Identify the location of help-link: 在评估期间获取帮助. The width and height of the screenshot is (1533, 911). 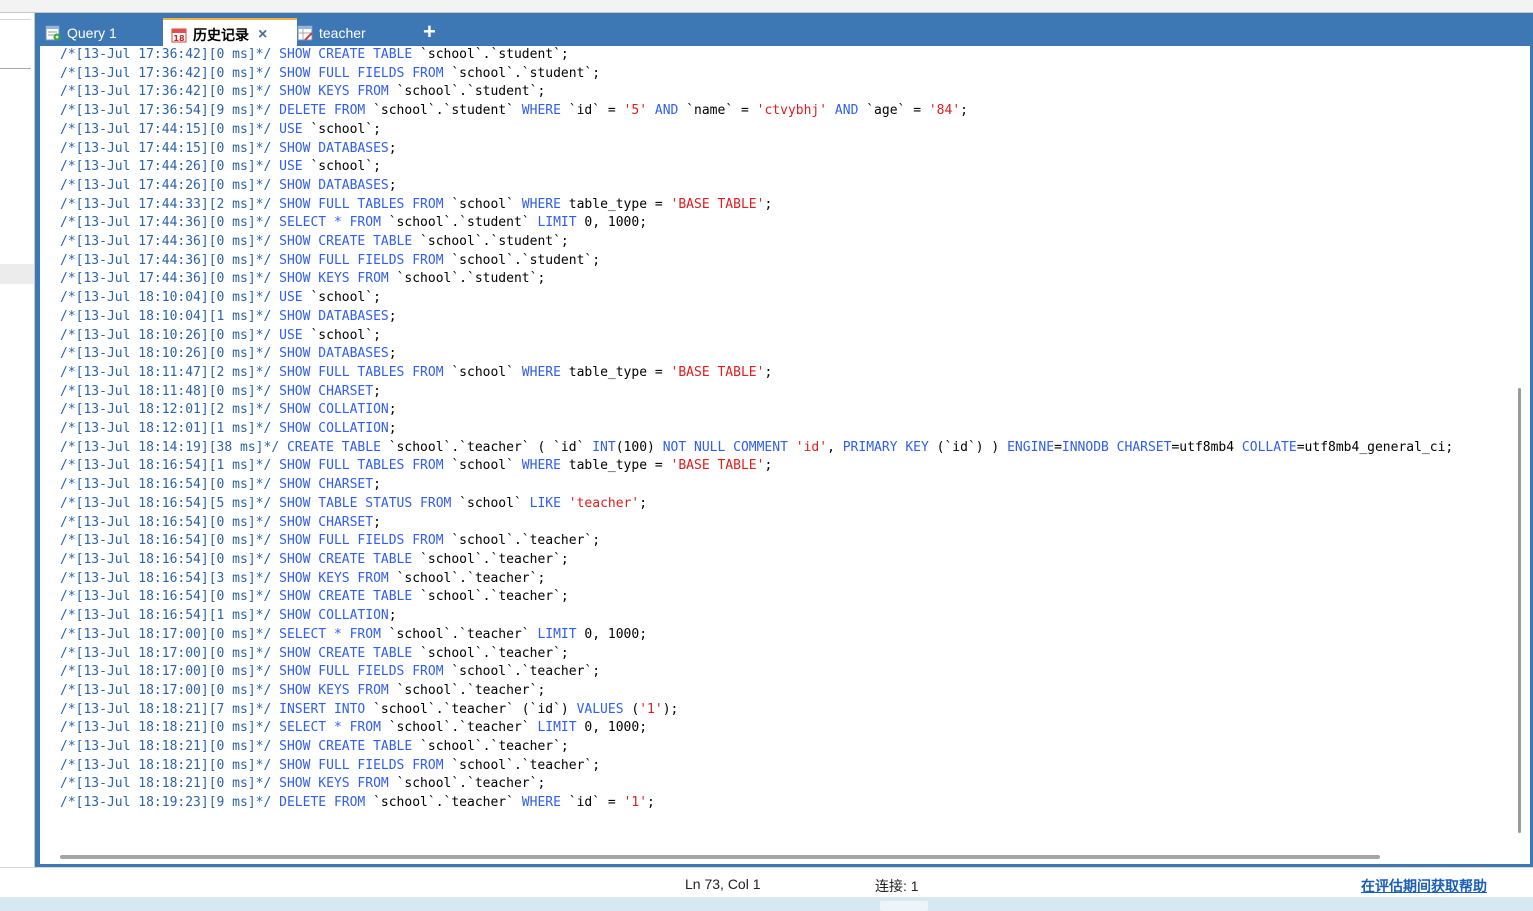
(1424, 886).